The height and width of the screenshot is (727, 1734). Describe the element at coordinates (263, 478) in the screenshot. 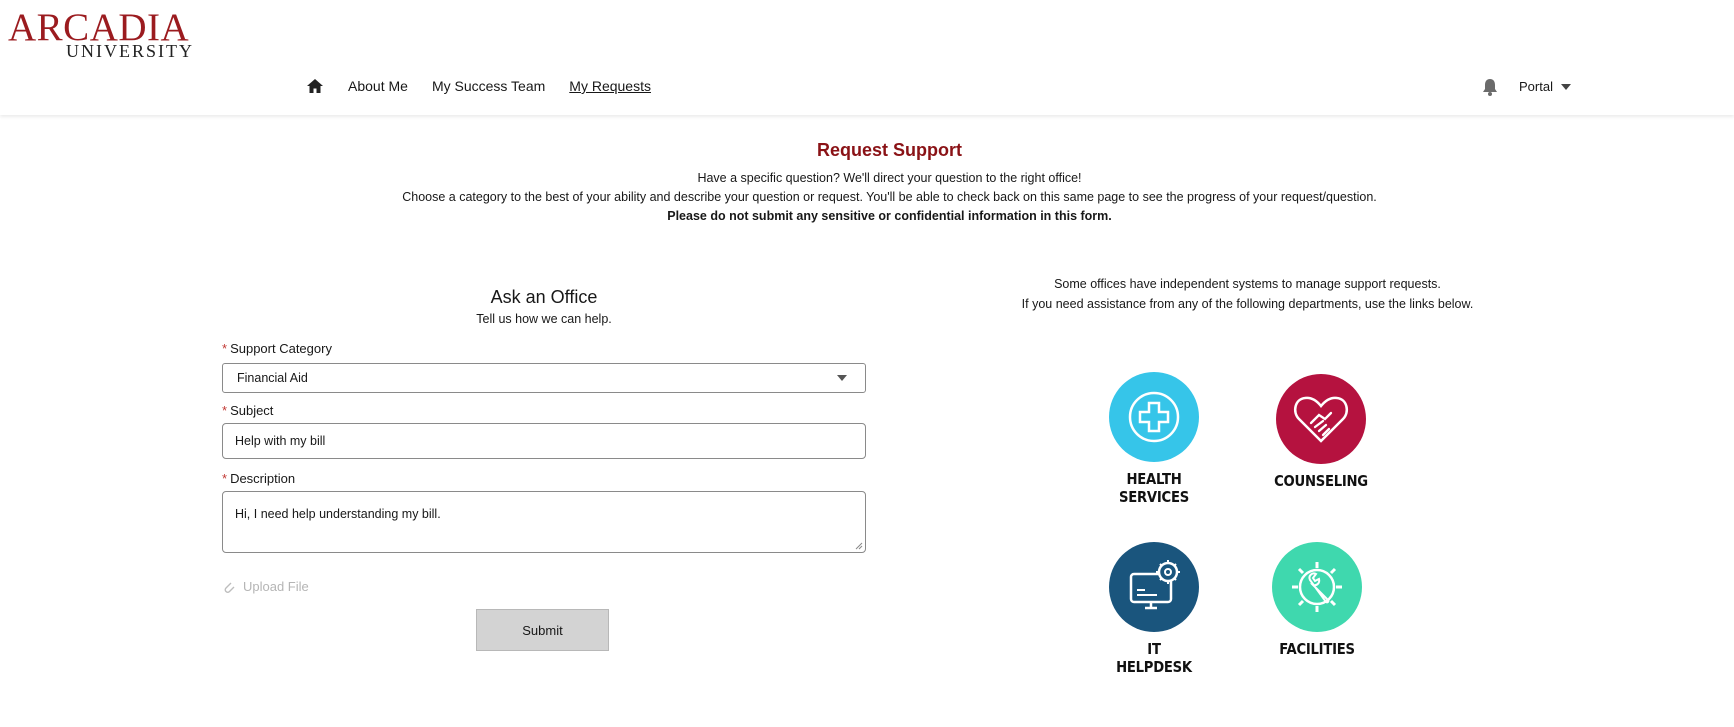

I see `description-label-text: Description` at that location.